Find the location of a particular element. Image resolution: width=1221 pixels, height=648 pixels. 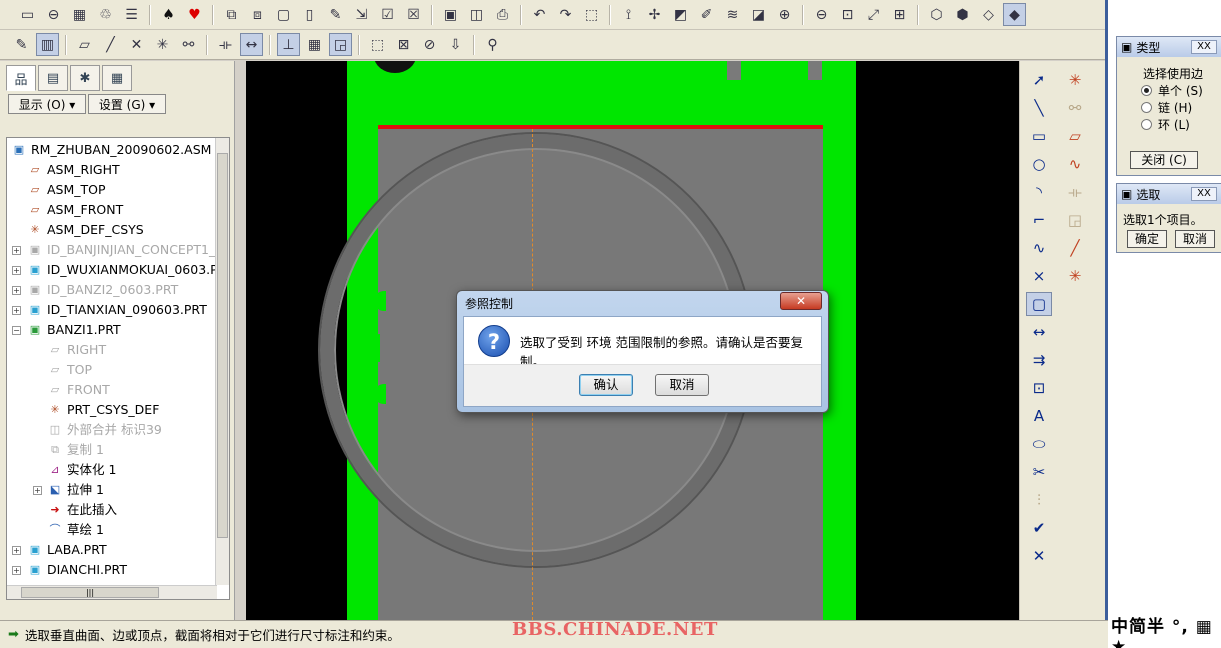

accept-check-icon: ✔ is located at coordinates (1039, 528).